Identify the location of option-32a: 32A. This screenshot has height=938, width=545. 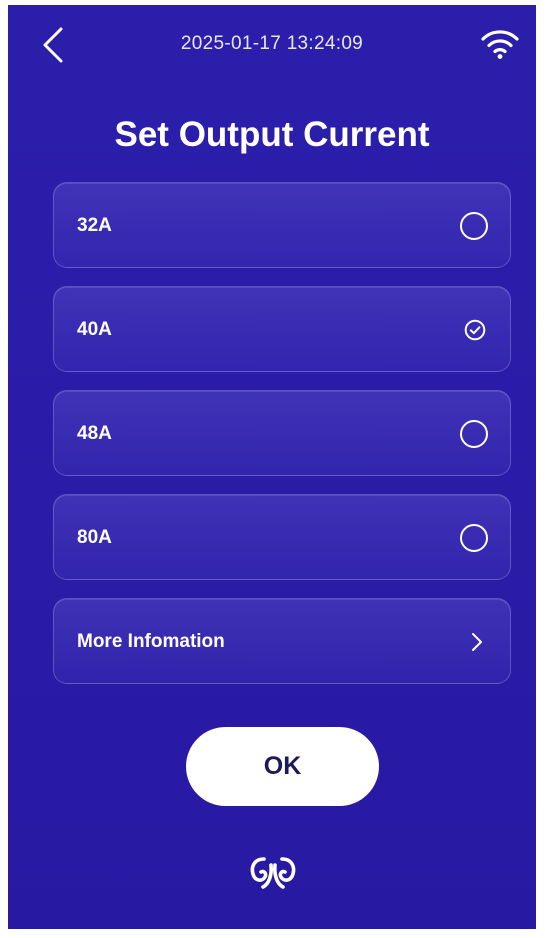
(282, 225).